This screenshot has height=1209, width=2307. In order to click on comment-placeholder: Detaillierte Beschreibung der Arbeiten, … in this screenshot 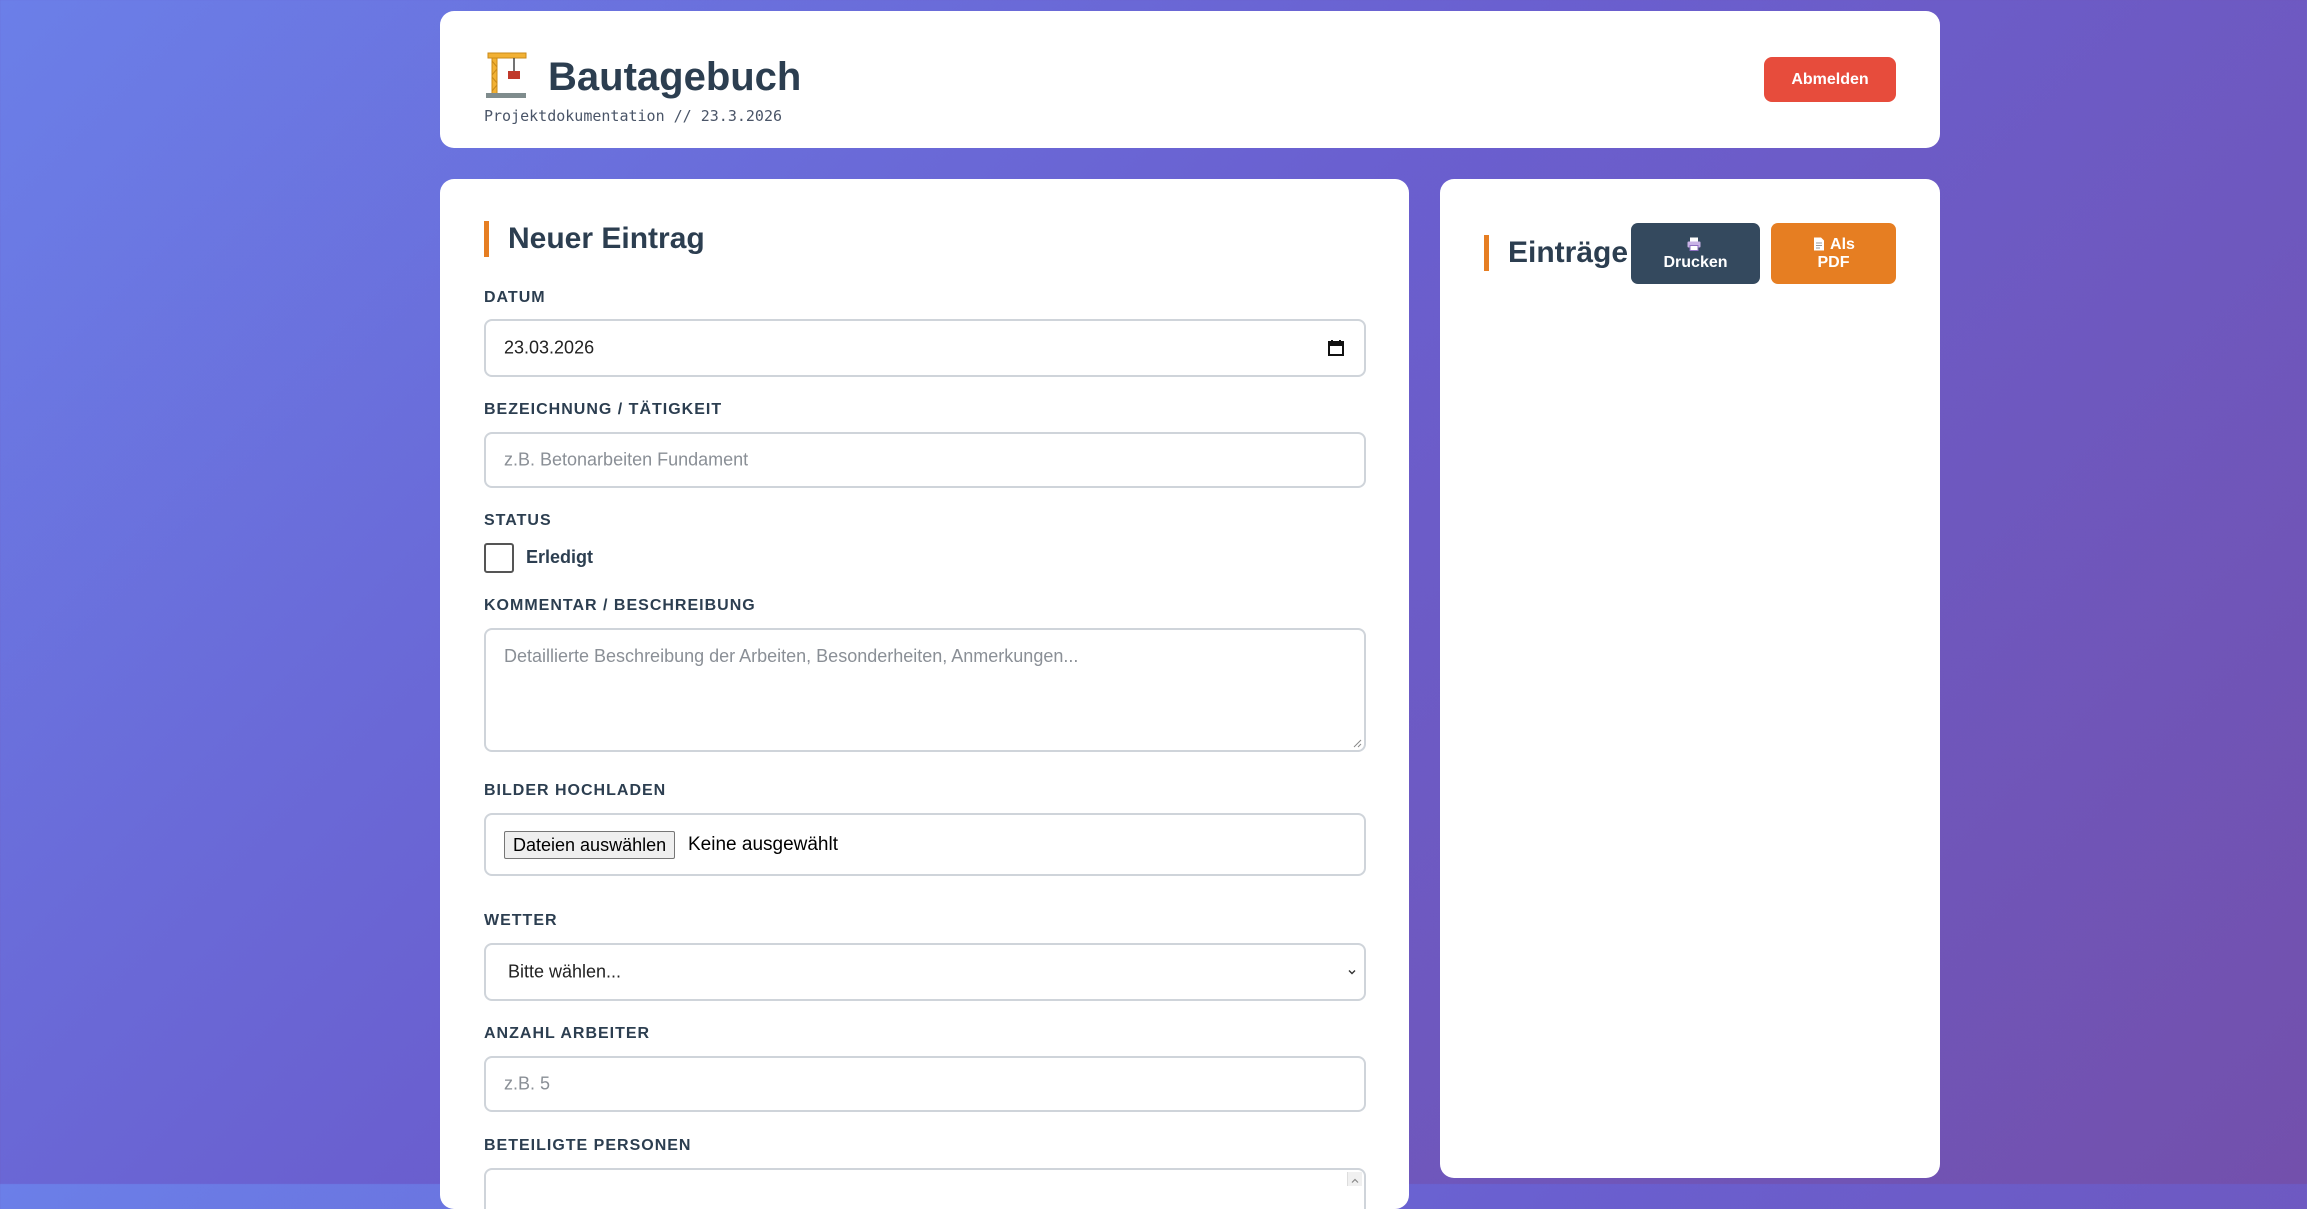, I will do `click(791, 656)`.